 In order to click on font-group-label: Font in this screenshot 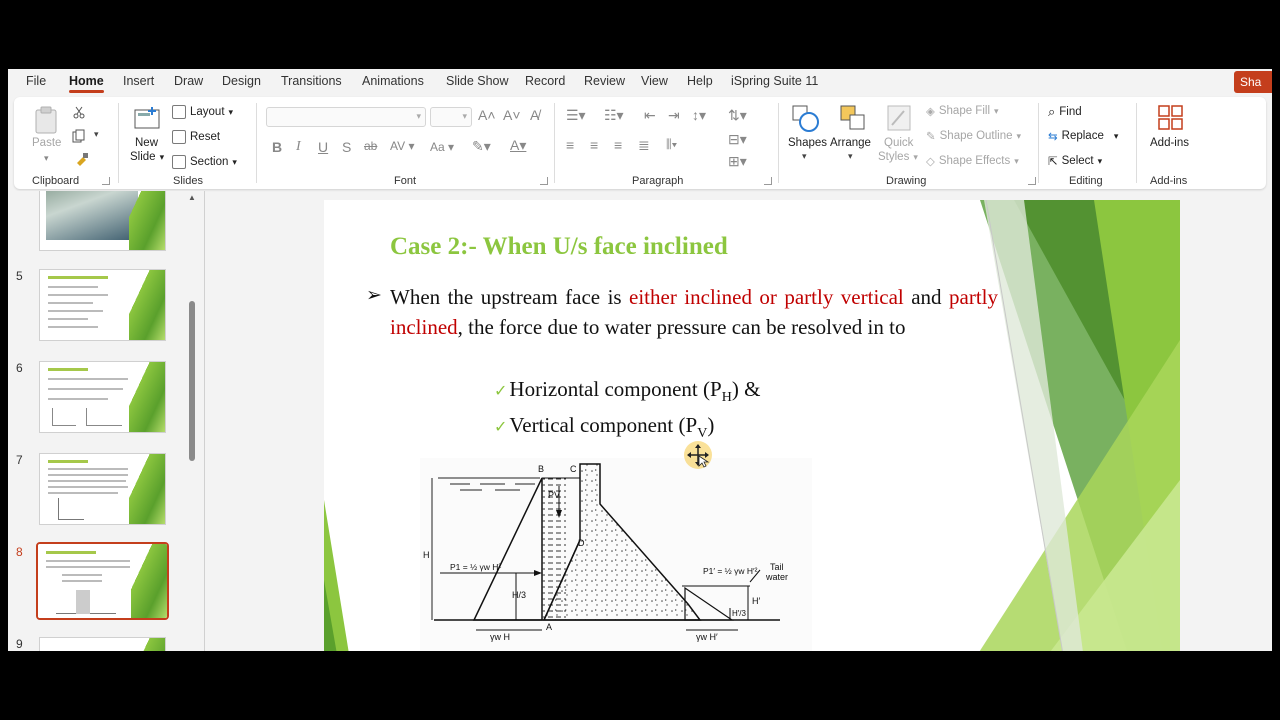, I will do `click(405, 181)`.